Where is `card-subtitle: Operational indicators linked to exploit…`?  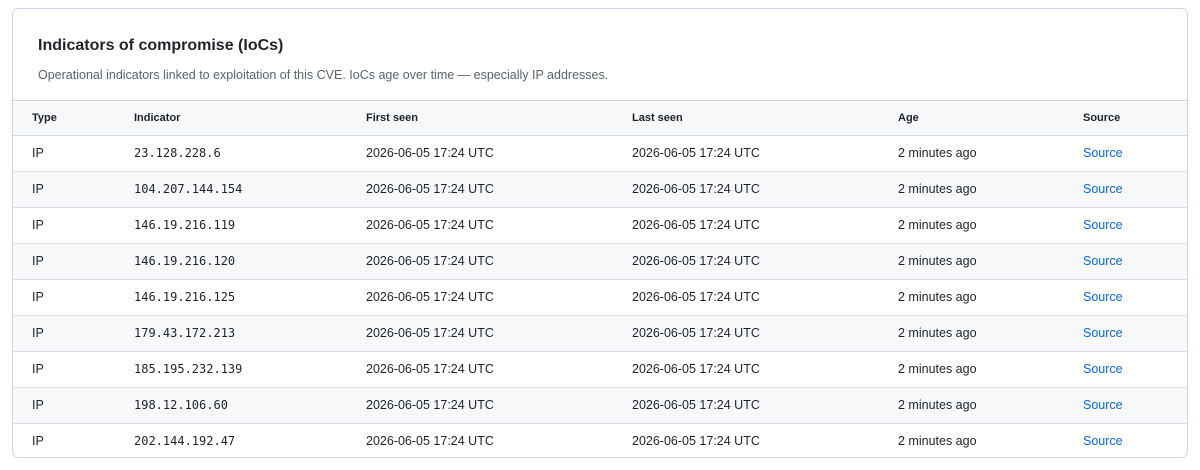
card-subtitle: Operational indicators linked to exploit… is located at coordinates (323, 75).